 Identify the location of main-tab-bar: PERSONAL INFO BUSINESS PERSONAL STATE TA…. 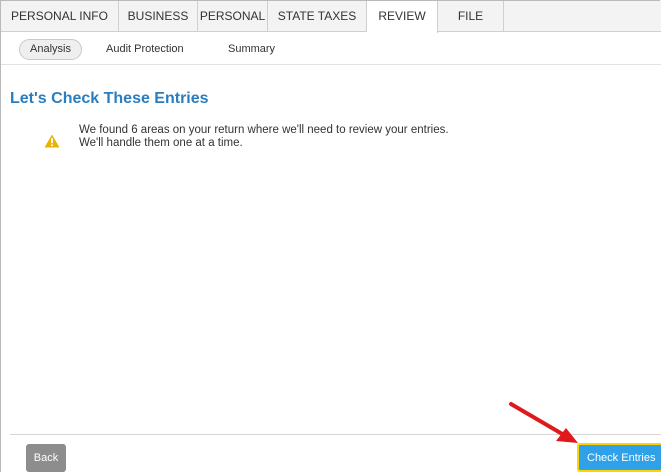
(331, 17).